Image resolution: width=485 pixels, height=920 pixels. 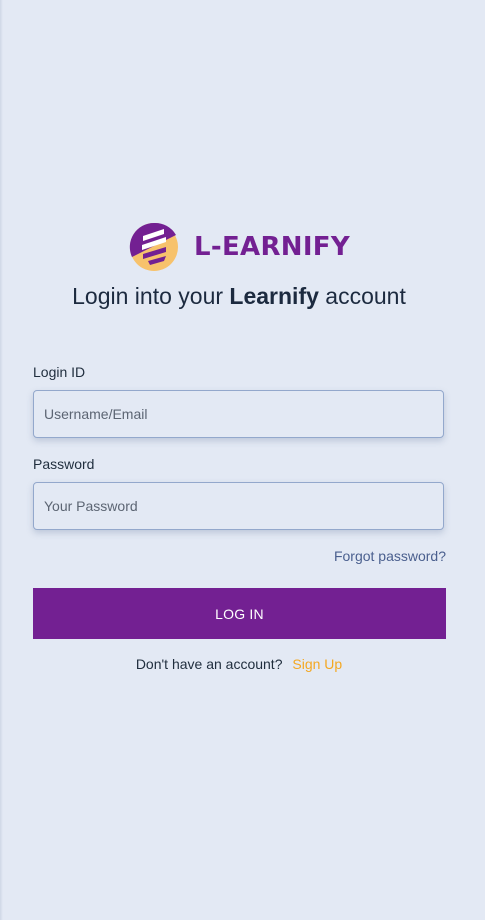 I want to click on login-id-label: Login ID, so click(x=59, y=372).